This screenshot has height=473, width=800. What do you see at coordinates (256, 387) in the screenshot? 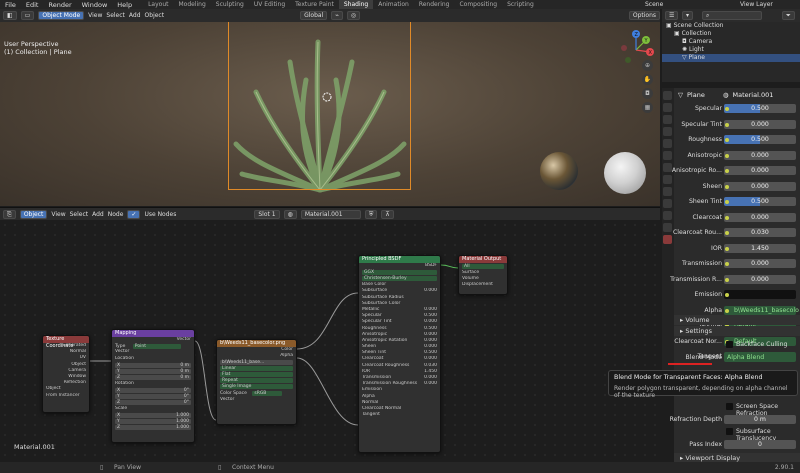
I see `source-dropdown: Single Image` at bounding box center [256, 387].